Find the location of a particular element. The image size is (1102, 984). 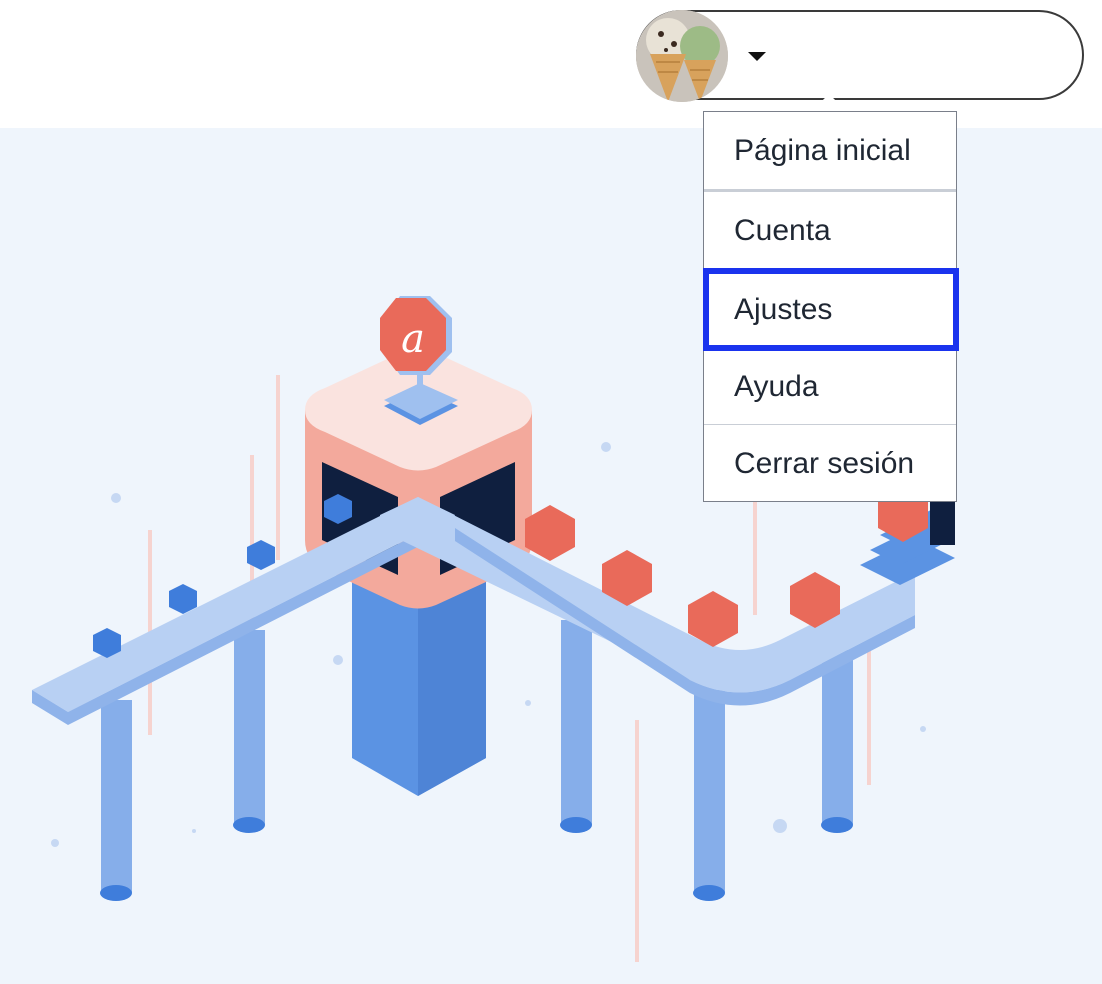

menu-item-account: Cuenta is located at coordinates (830, 227).